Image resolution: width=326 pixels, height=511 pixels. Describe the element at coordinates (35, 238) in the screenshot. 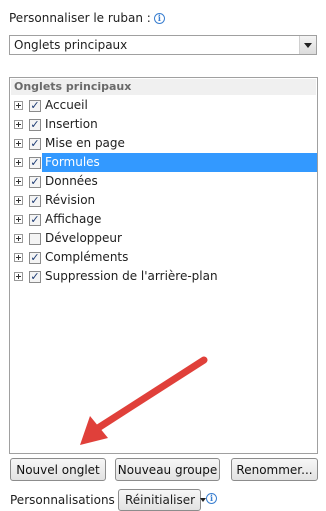

I see `checkbox-icon` at that location.